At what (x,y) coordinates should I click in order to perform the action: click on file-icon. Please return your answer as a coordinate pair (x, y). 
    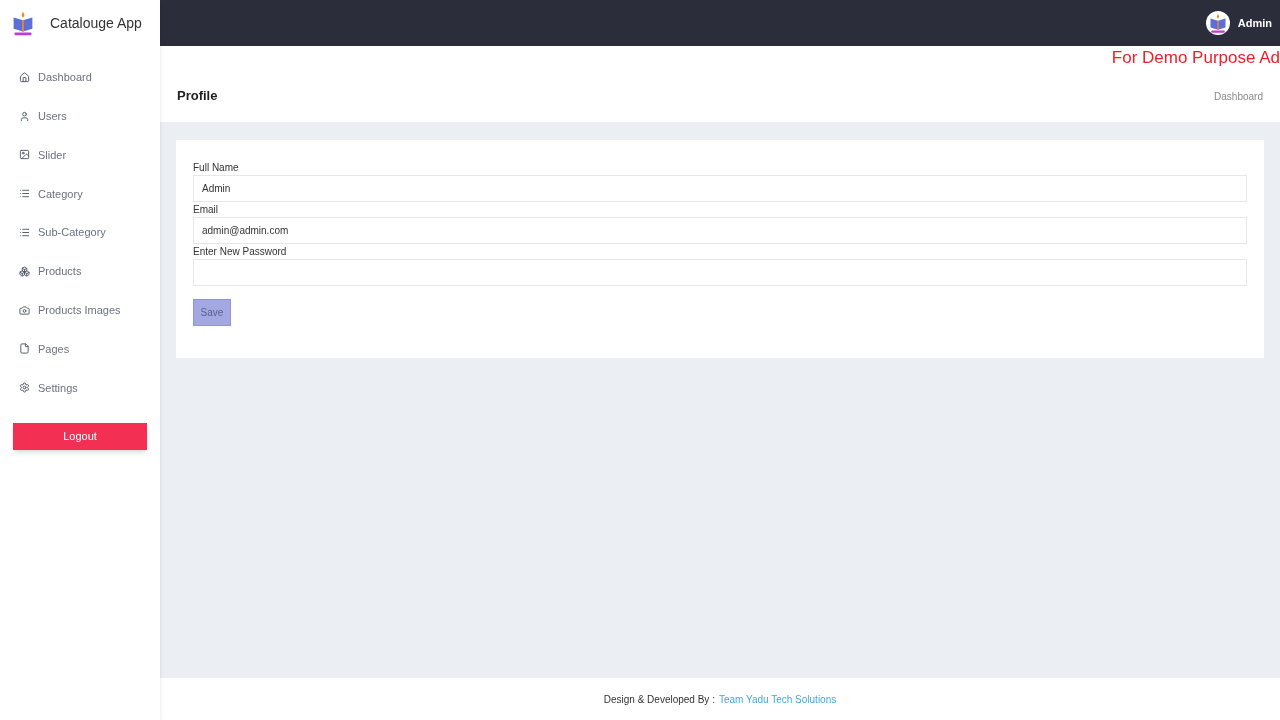
    Looking at the image, I should click on (24, 349).